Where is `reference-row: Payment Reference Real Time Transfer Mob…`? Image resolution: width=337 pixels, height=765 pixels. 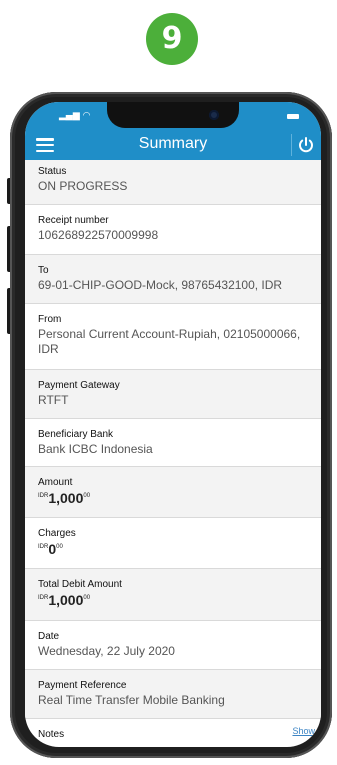 reference-row: Payment Reference Real Time Transfer Mob… is located at coordinates (173, 694).